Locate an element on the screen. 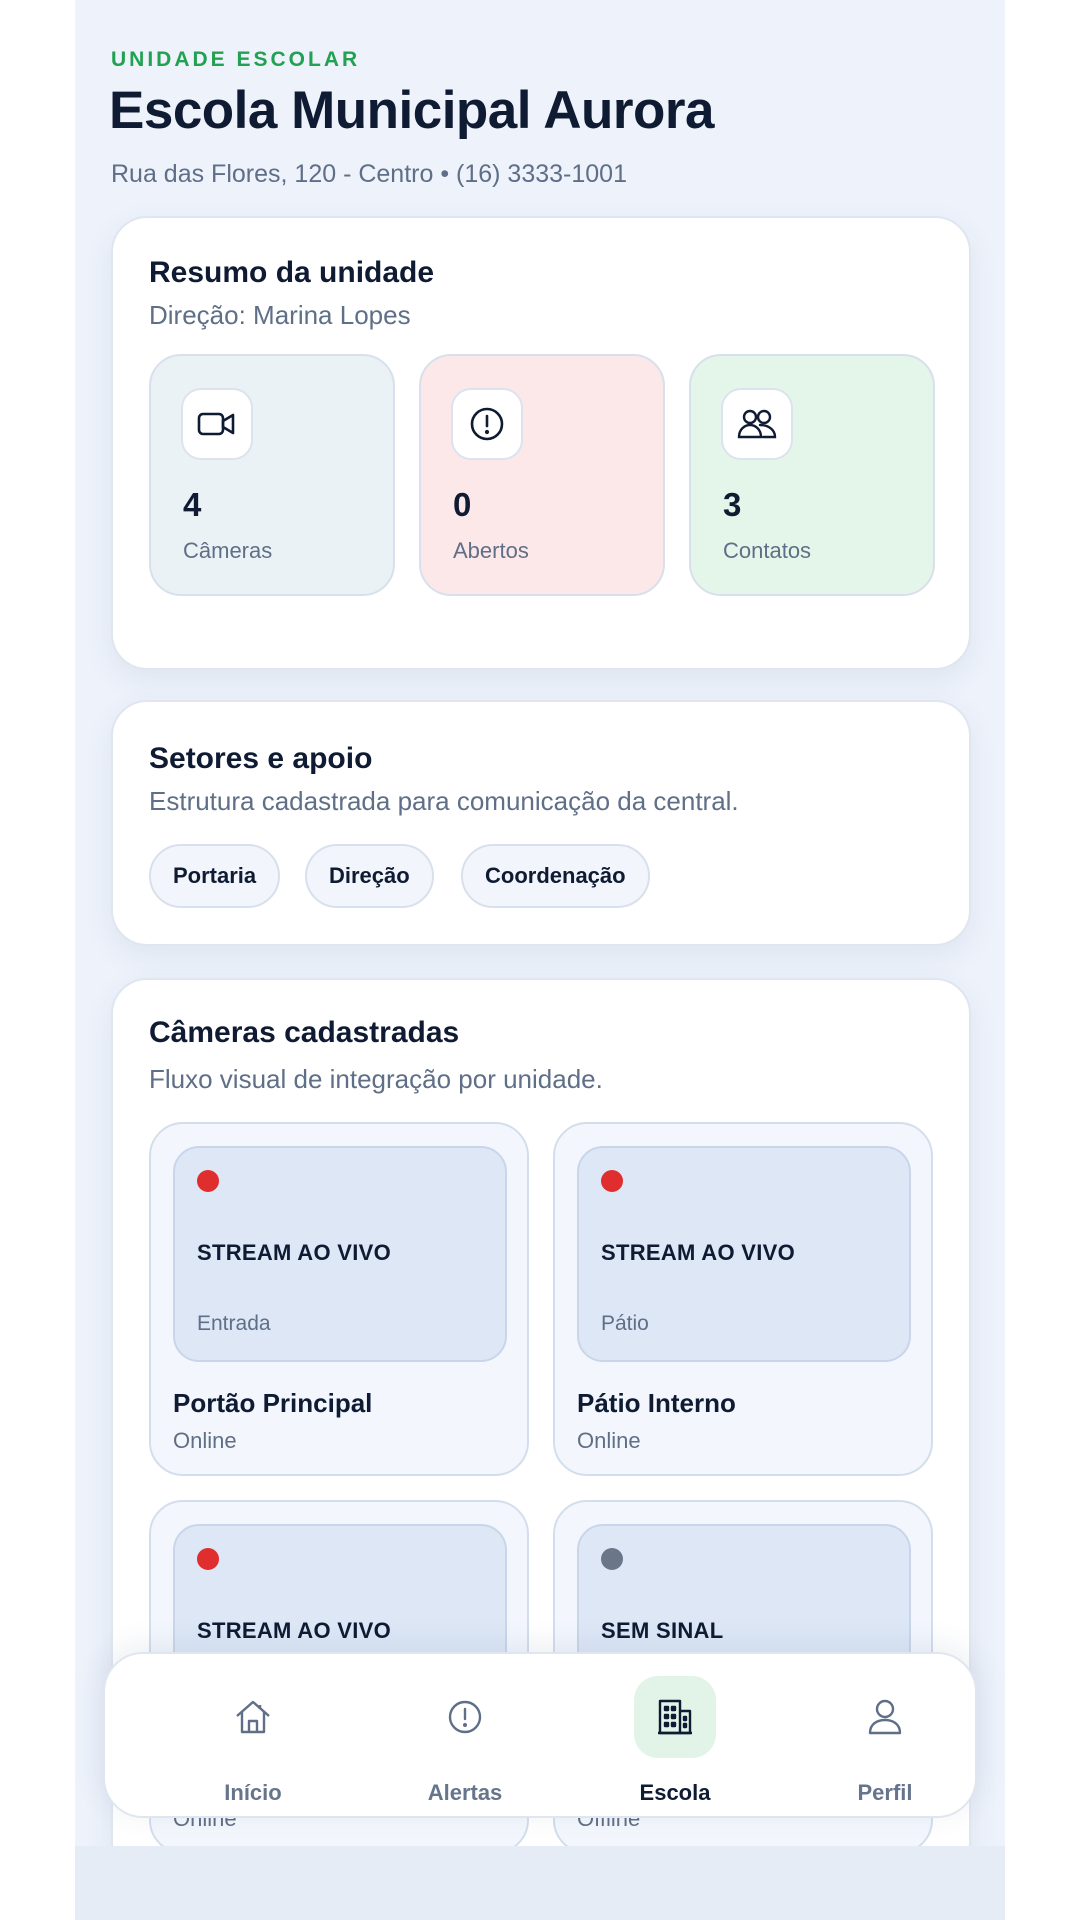 This screenshot has height=1920, width=1080. stat-value: 0 is located at coordinates (462, 504).